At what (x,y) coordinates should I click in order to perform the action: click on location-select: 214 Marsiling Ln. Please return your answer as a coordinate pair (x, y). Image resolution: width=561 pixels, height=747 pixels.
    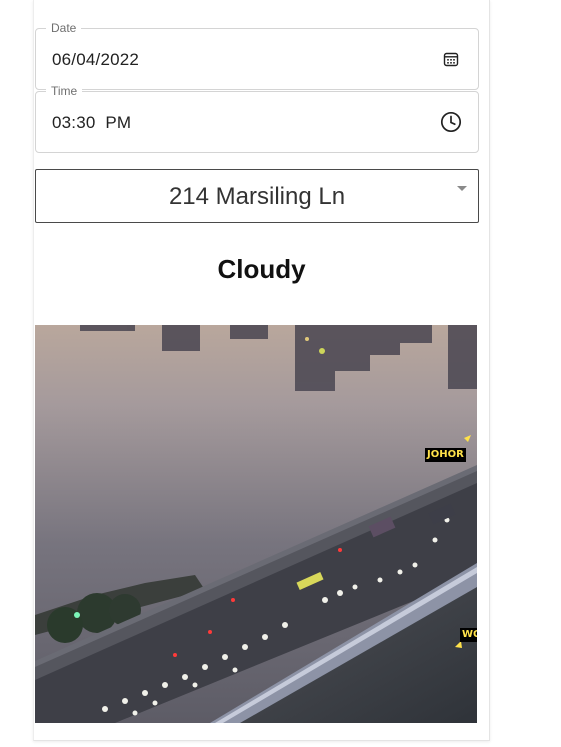
    Looking at the image, I should click on (257, 196).